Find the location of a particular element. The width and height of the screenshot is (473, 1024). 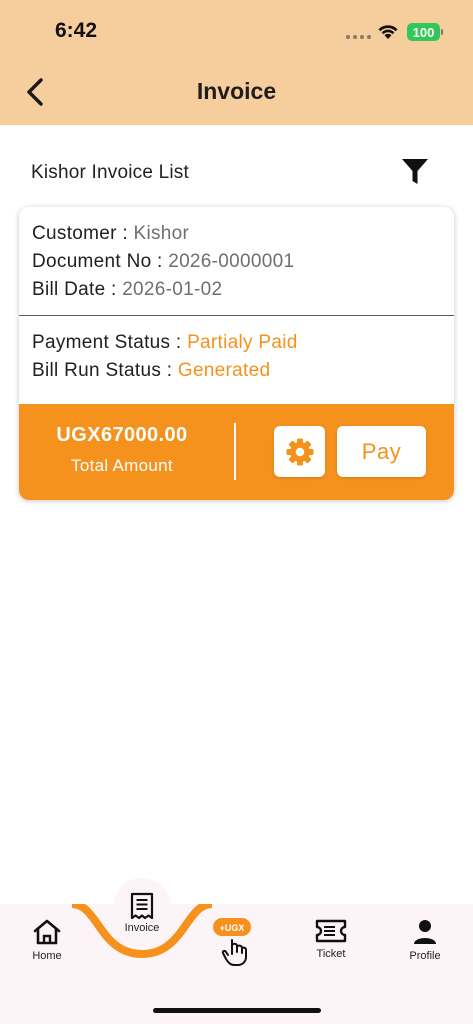

footer-separator is located at coordinates (235, 451).